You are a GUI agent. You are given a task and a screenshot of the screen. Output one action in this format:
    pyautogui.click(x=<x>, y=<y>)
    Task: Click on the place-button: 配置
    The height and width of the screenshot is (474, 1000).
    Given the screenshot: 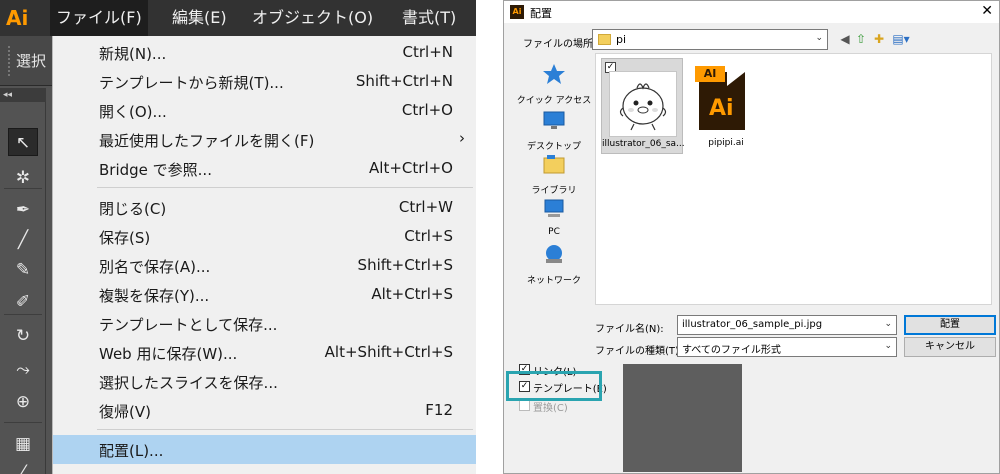 What is the action you would take?
    pyautogui.click(x=950, y=325)
    